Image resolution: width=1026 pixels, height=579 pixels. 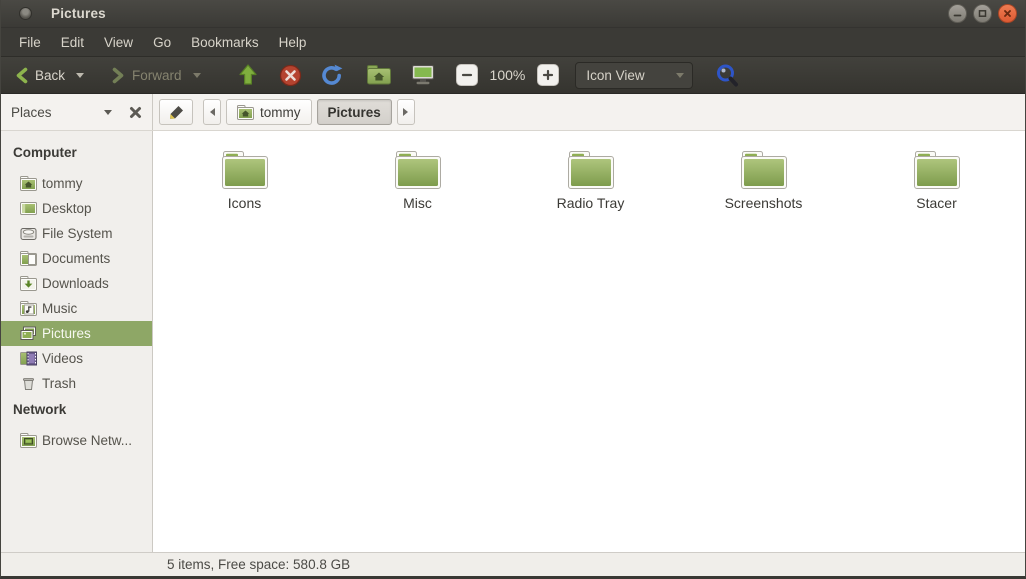 I want to click on sidebar-item-label: Desktop, so click(x=67, y=208).